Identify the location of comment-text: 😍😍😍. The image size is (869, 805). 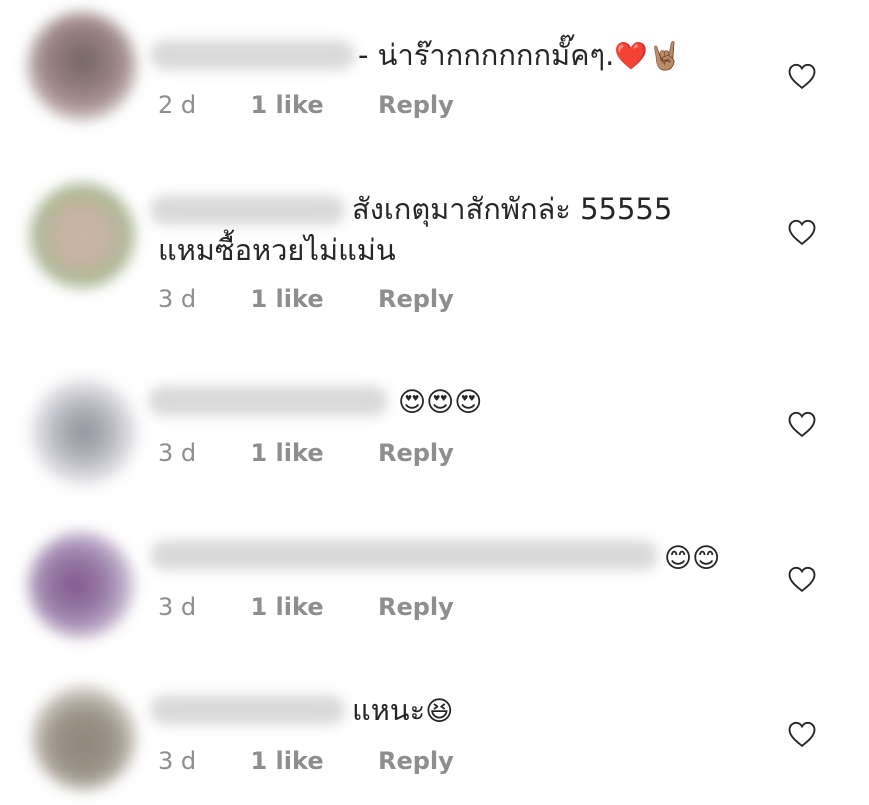
(440, 402).